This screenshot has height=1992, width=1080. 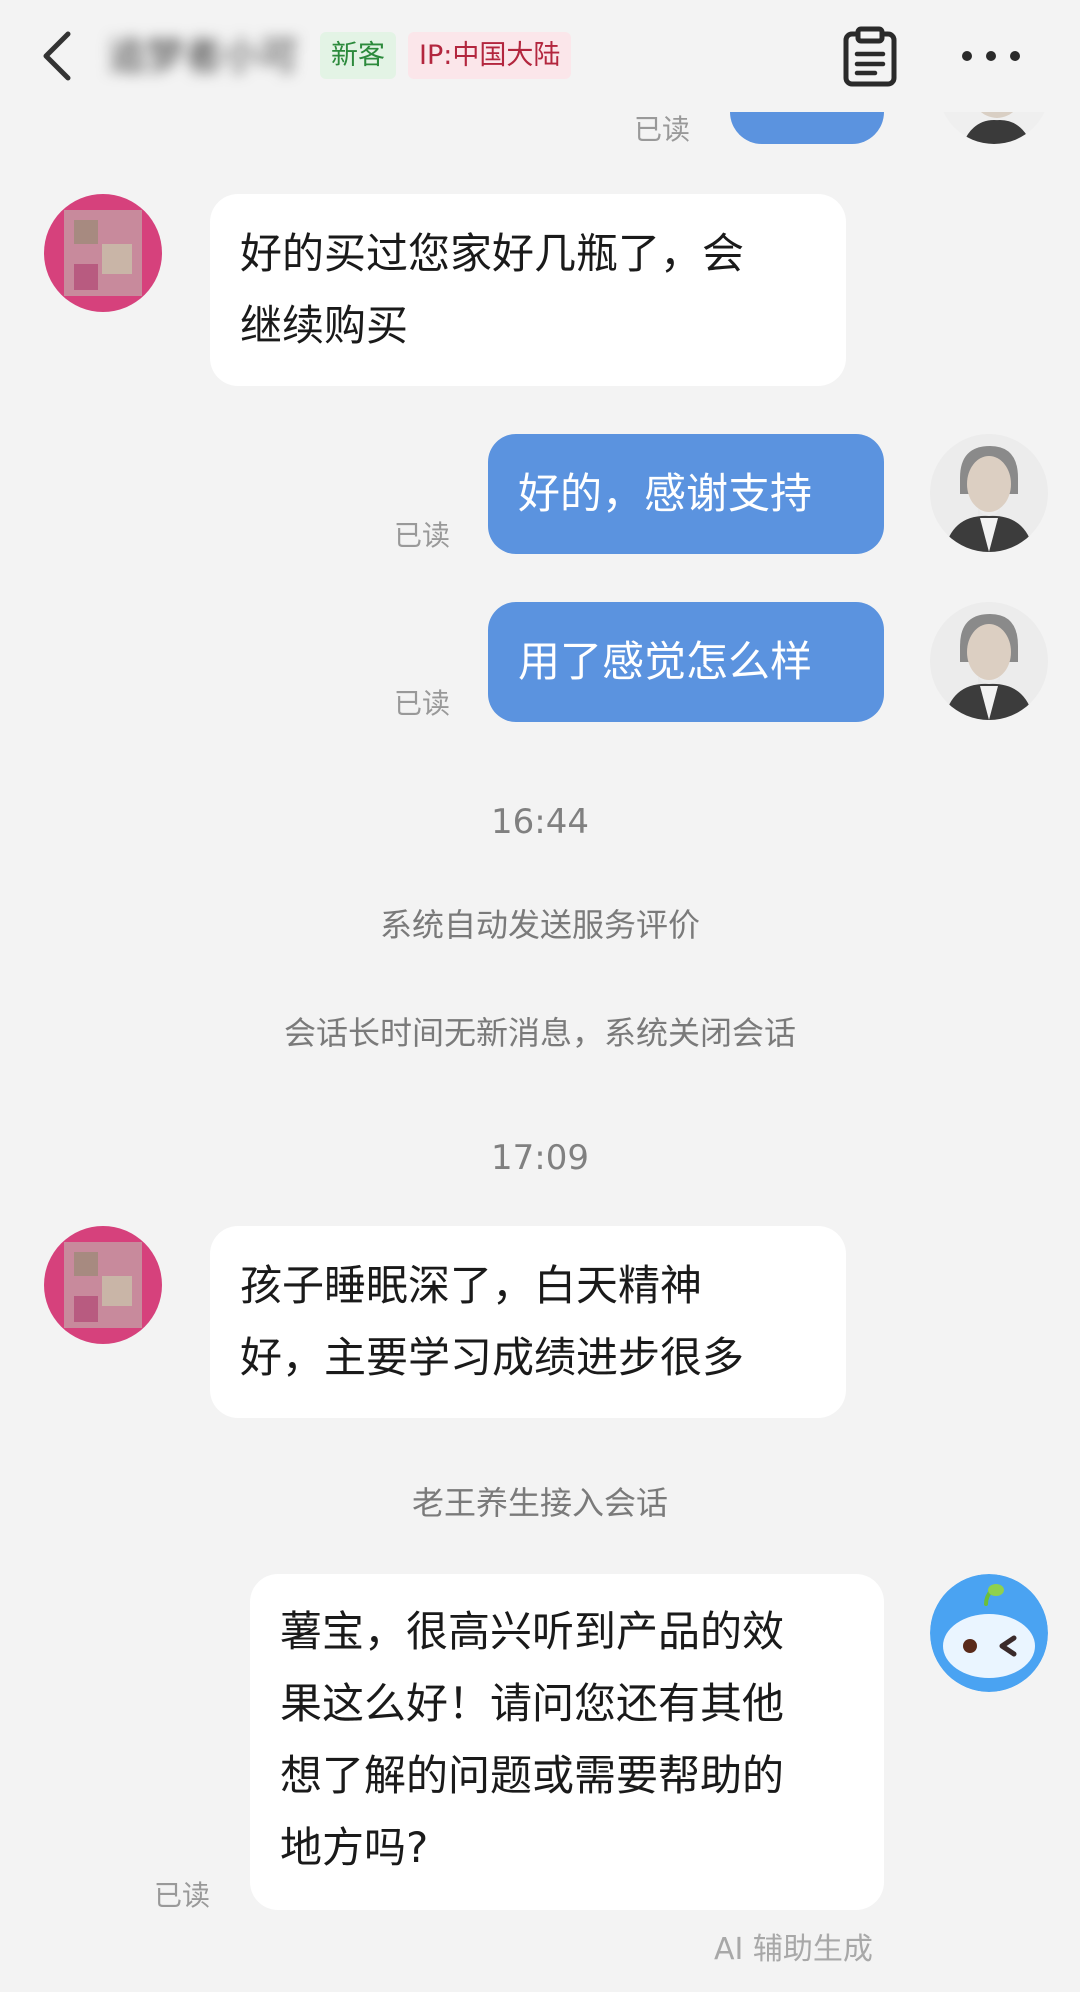 I want to click on timestamp: 17:09, so click(x=540, y=1158).